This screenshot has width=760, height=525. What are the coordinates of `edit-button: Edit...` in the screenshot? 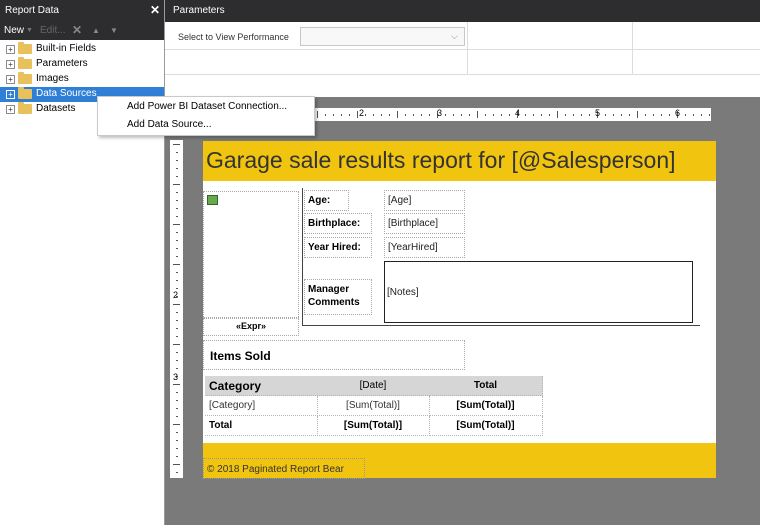 It's located at (53, 30).